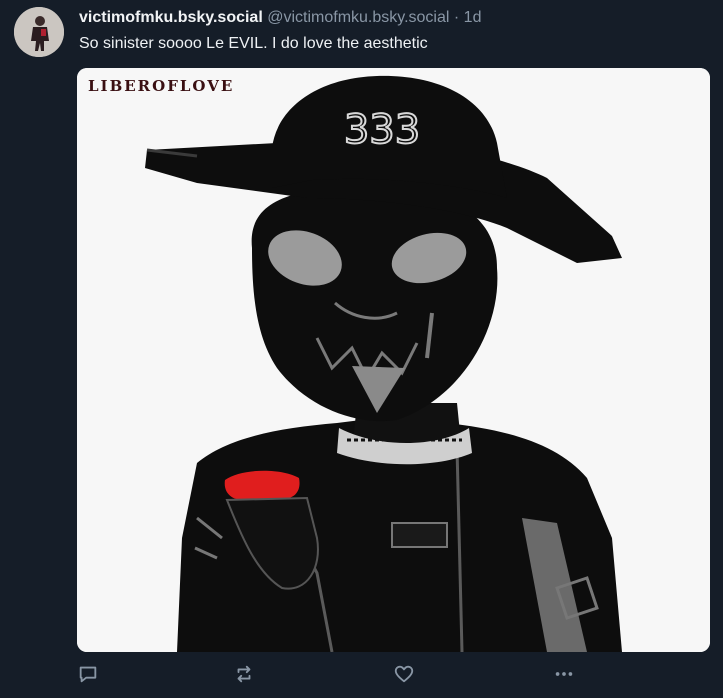  I want to click on post-actions, so click(361, 675).